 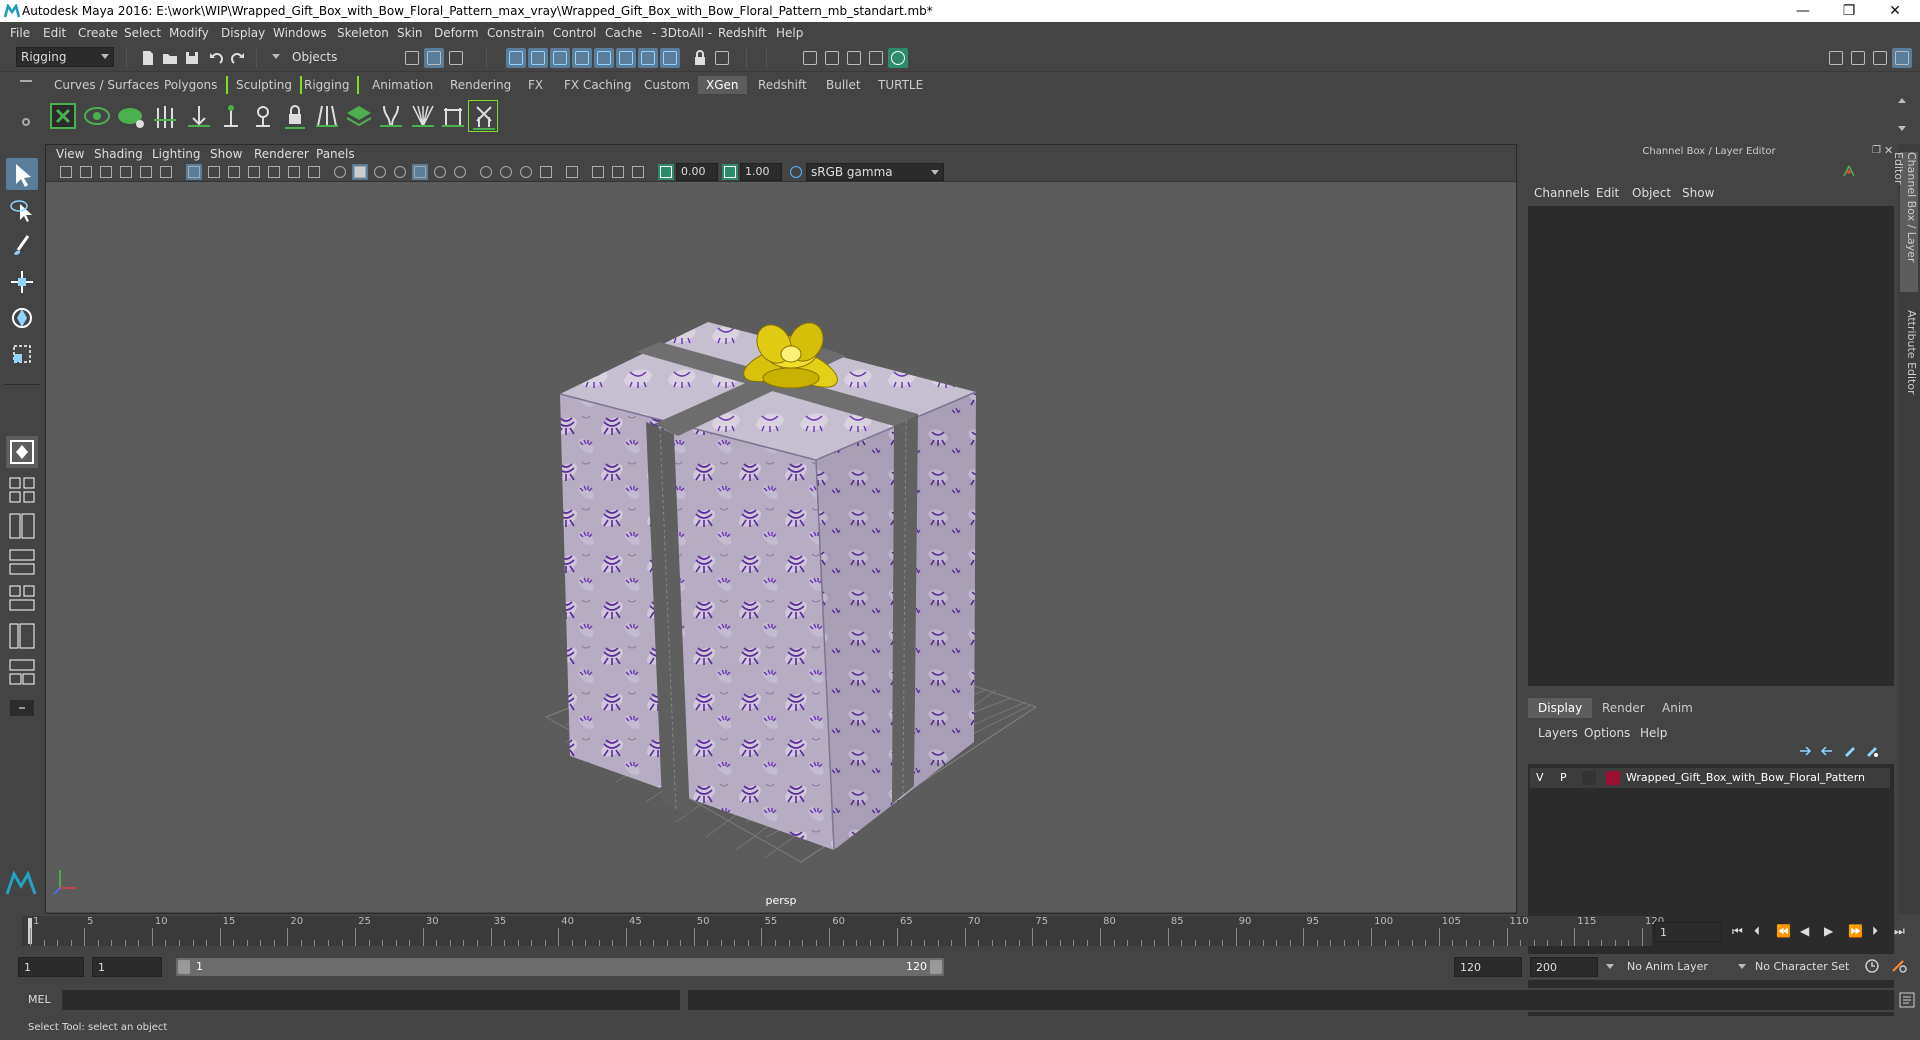 What do you see at coordinates (1757, 931) in the screenshot?
I see `step-back-frame-icon: ⏴` at bounding box center [1757, 931].